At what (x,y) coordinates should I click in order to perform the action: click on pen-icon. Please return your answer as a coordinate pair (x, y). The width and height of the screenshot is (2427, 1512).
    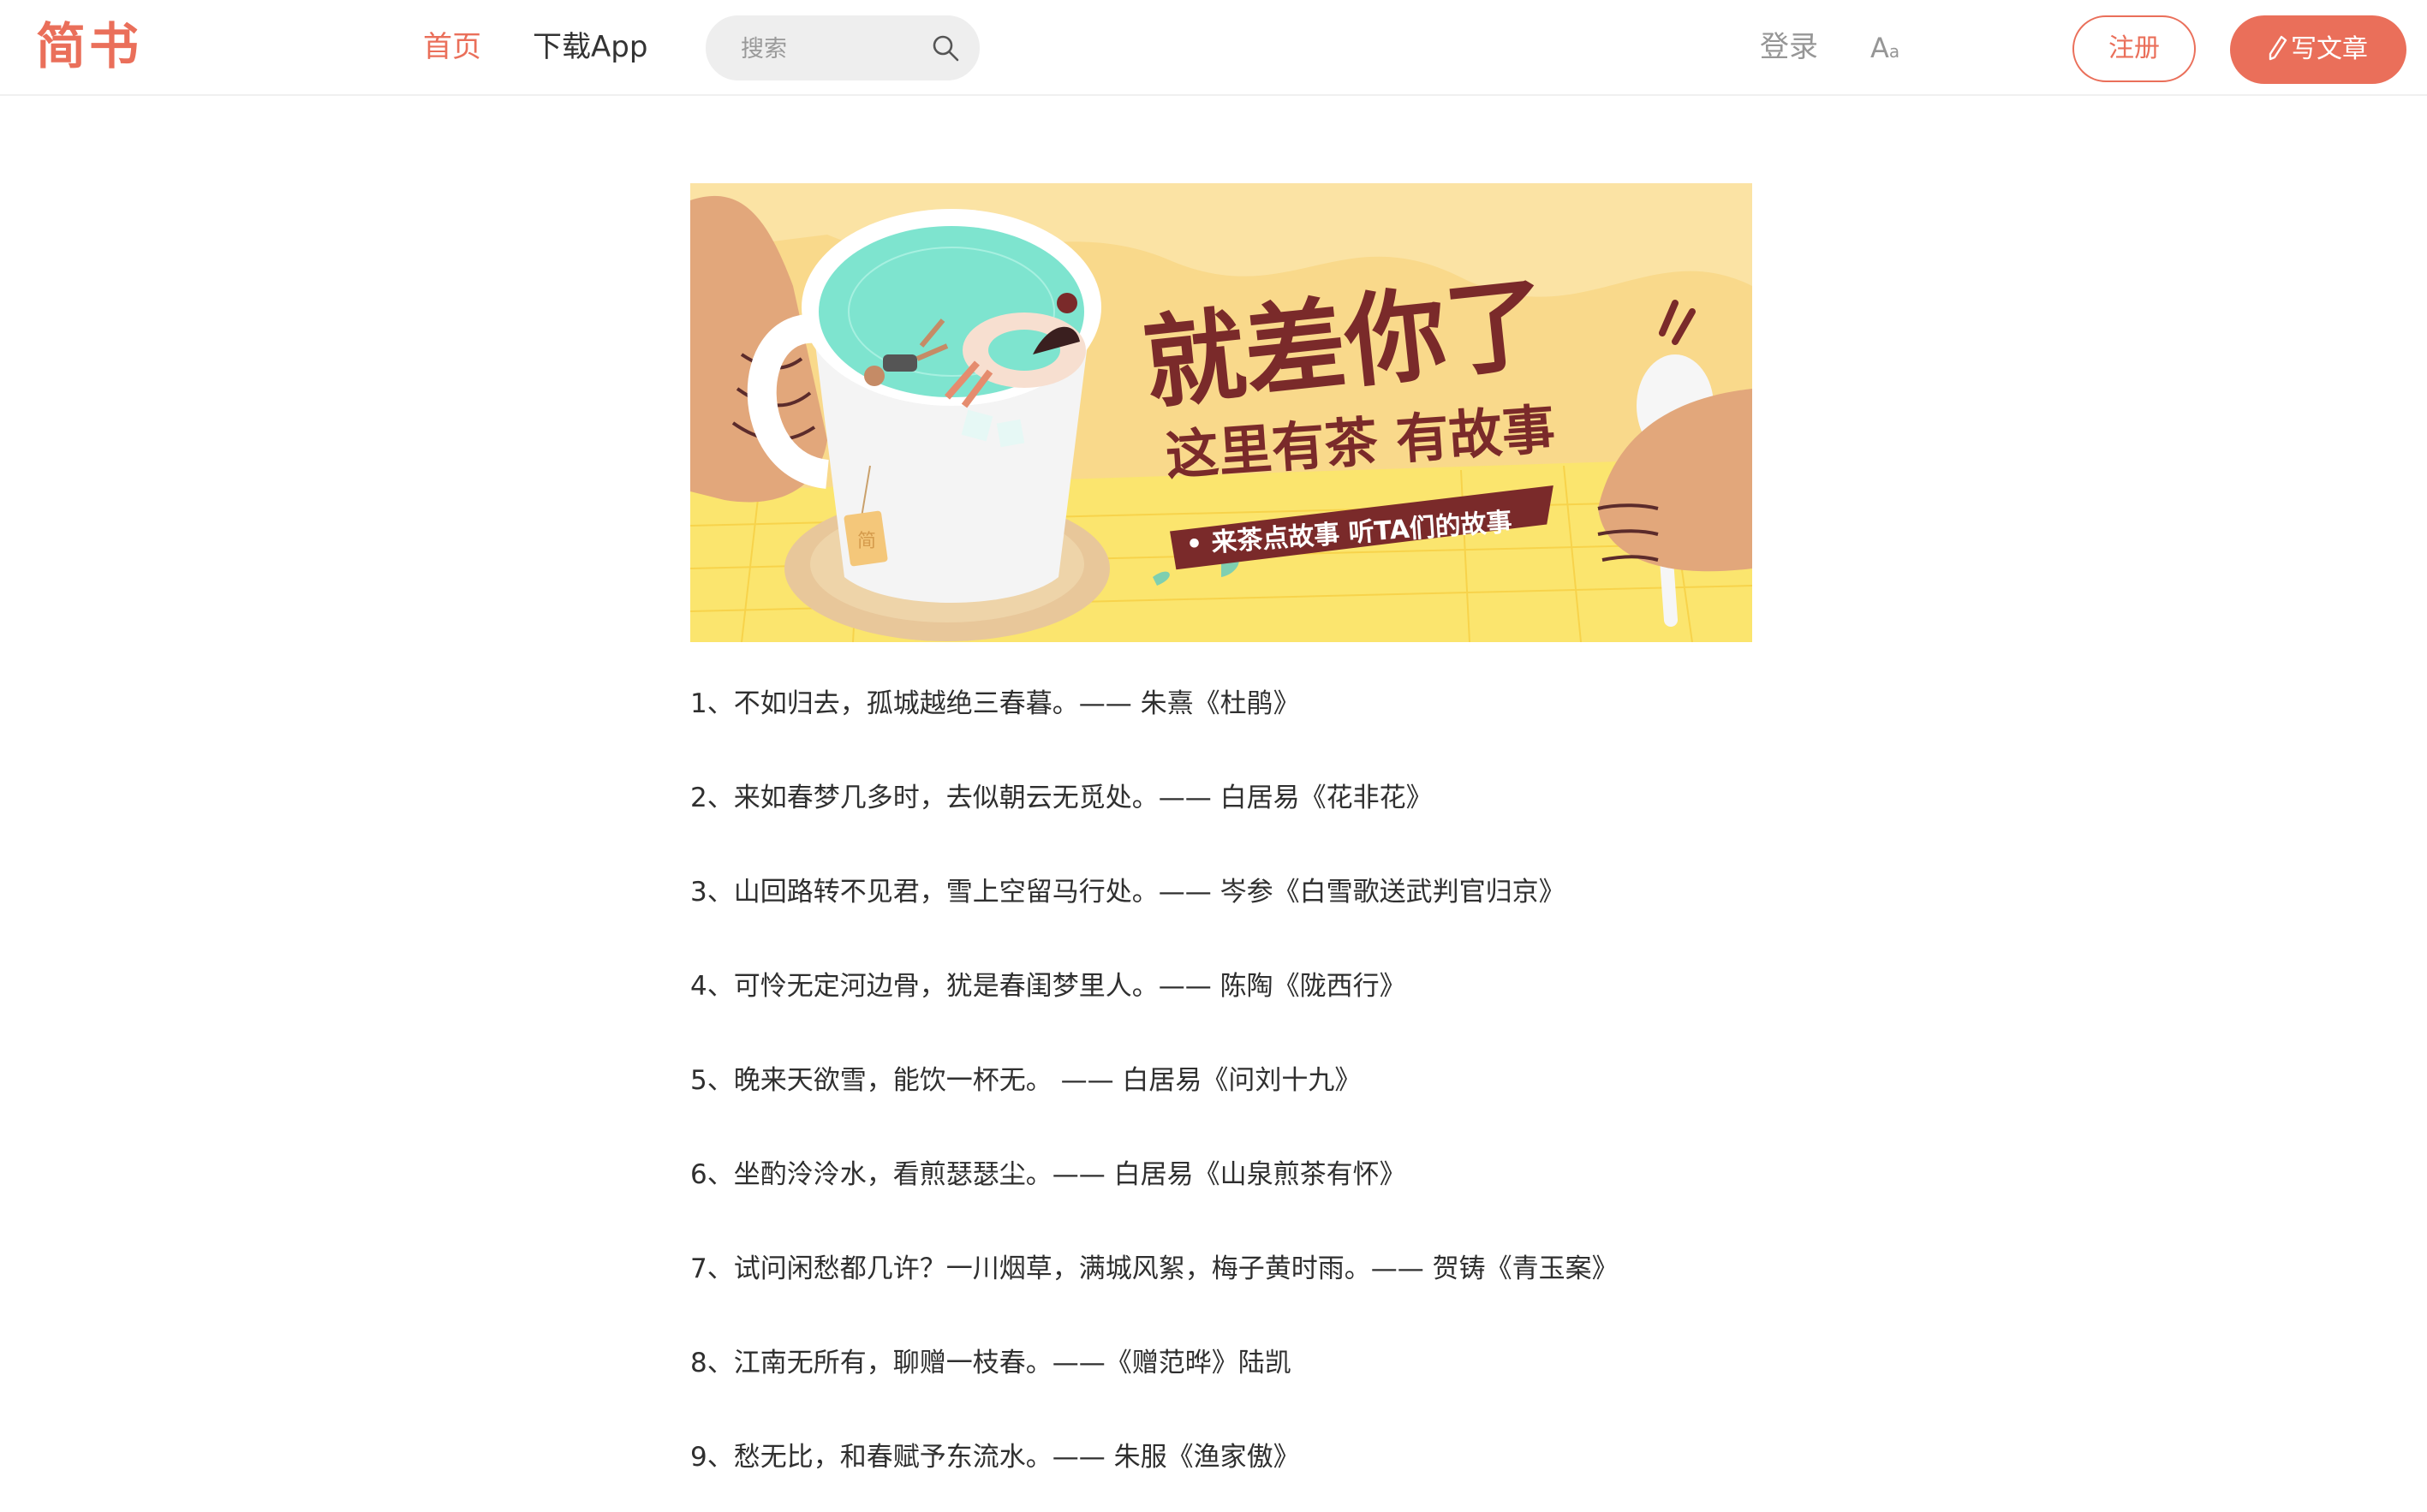
    Looking at the image, I should click on (2278, 47).